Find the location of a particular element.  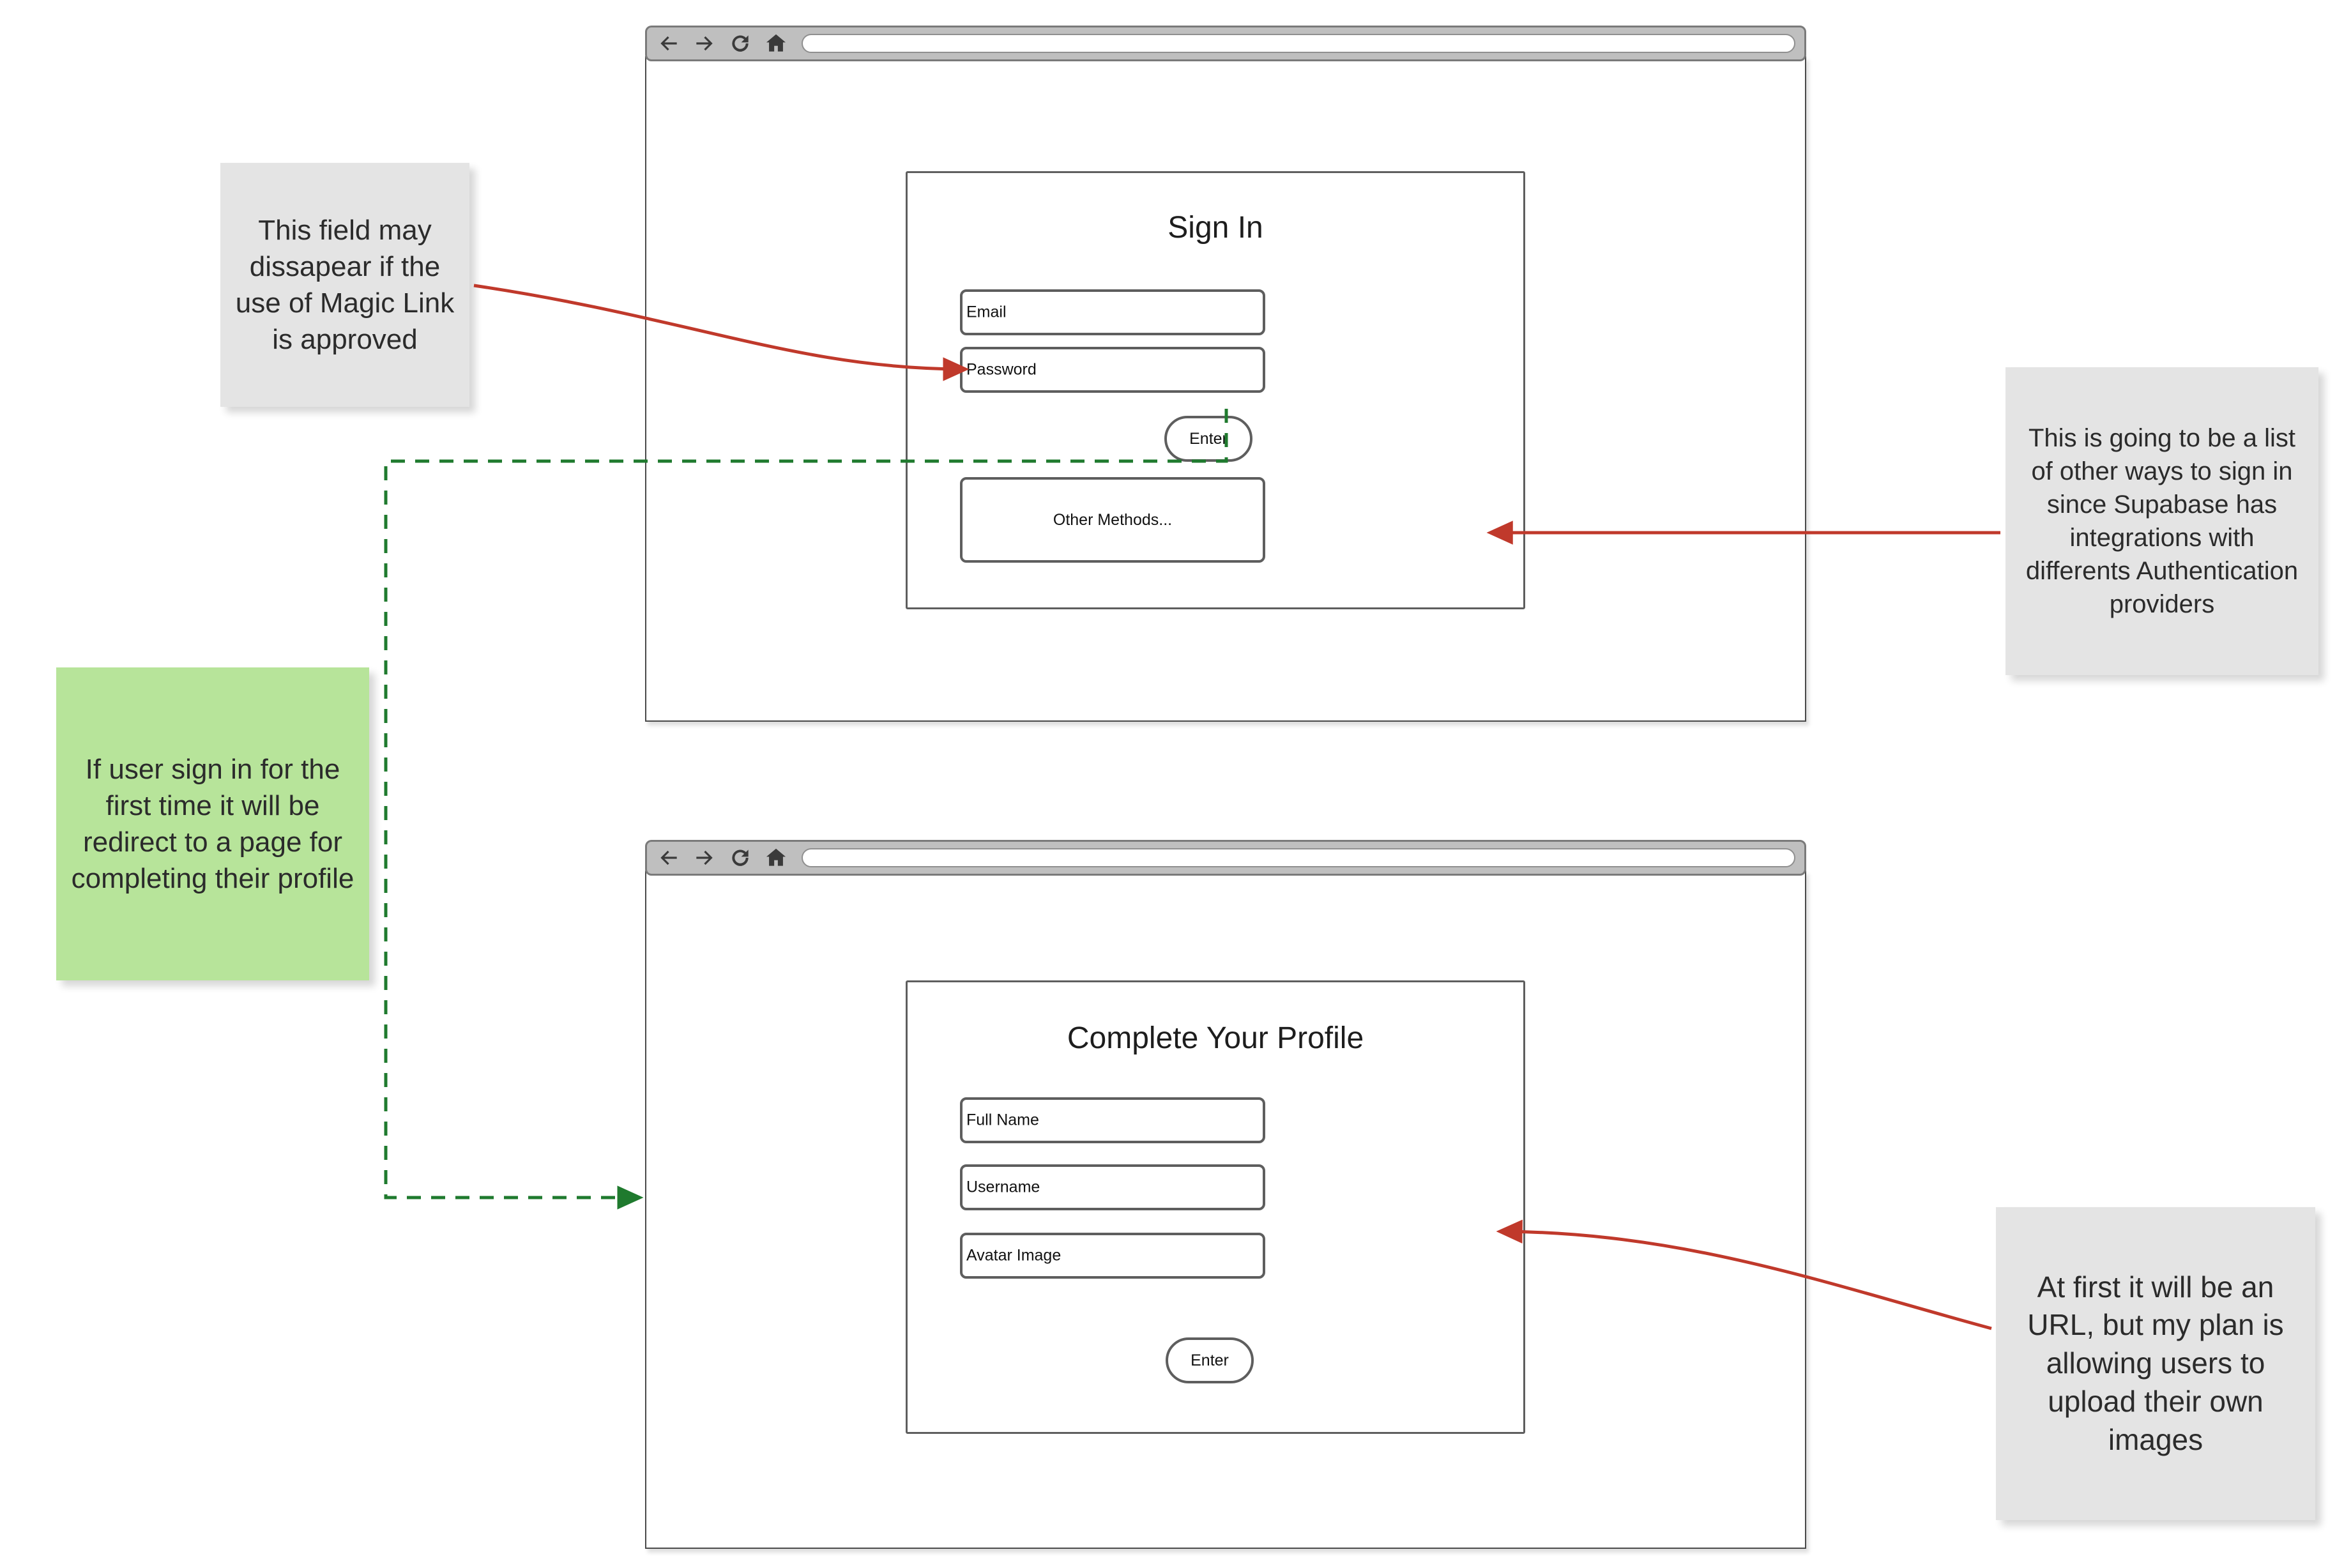

email-field-label: Email is located at coordinates (986, 312).